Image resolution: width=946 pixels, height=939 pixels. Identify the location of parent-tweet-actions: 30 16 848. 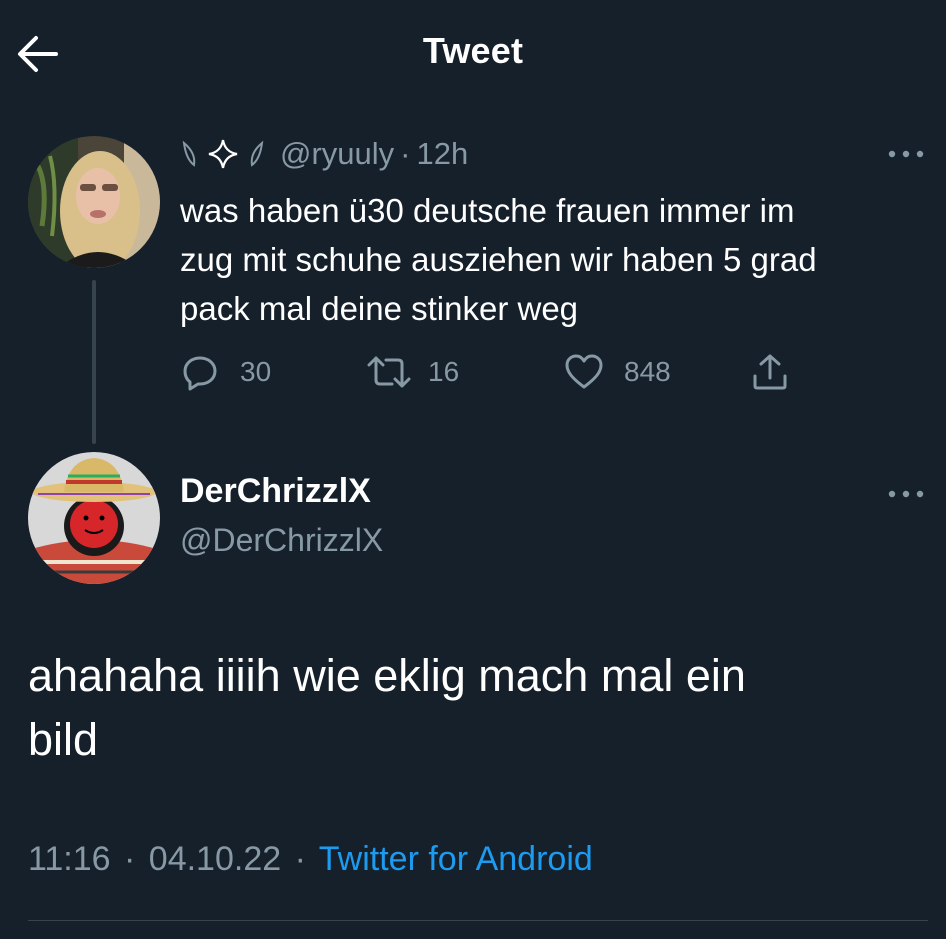
(500, 372).